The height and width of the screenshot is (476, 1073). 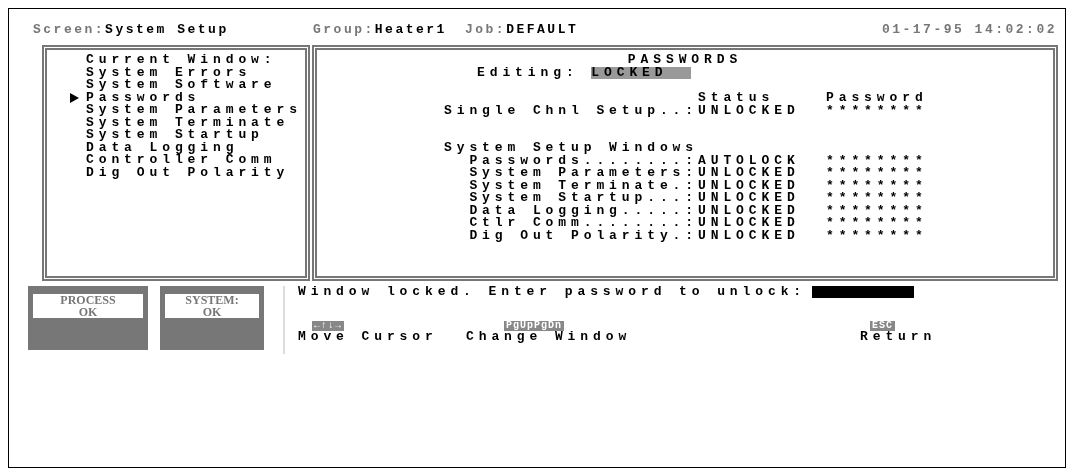 I want to click on window-list-item: Data Logging, so click(x=162, y=147).